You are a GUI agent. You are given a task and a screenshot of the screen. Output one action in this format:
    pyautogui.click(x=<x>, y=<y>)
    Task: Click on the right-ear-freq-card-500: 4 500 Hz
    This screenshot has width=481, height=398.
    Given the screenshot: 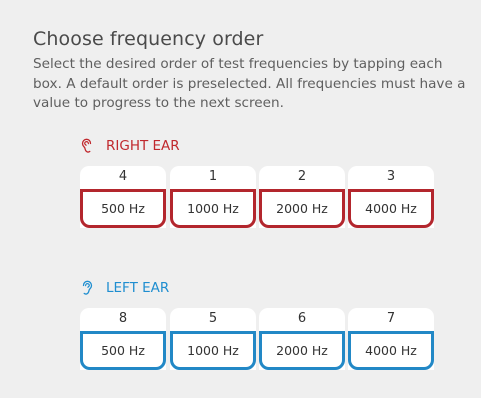 What is the action you would take?
    pyautogui.click(x=123, y=197)
    